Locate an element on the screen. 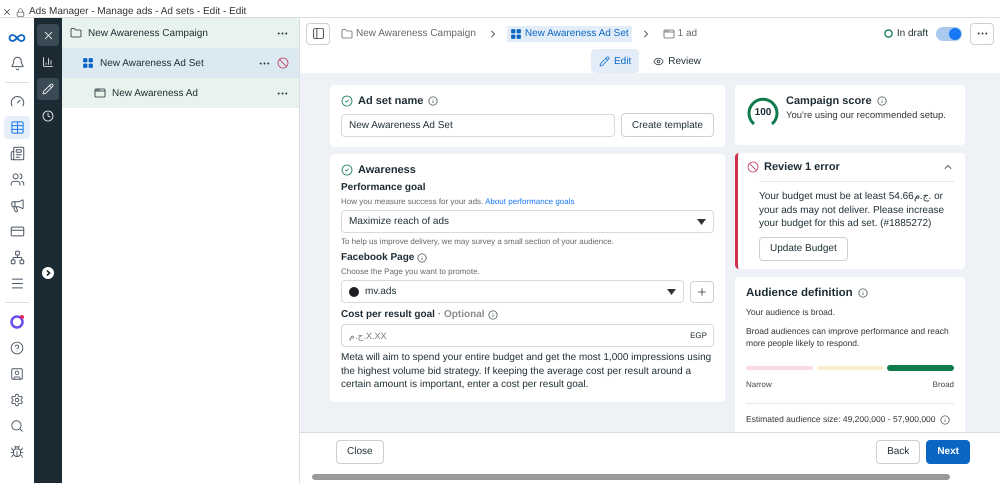  description: Meta will aim to spend your entire budget and get the most 1,000 impressions using the highest volume bid strategy. If keeping the average cost per result around a certain amount is important, enter a cost per result goal. is located at coordinates (526, 371).